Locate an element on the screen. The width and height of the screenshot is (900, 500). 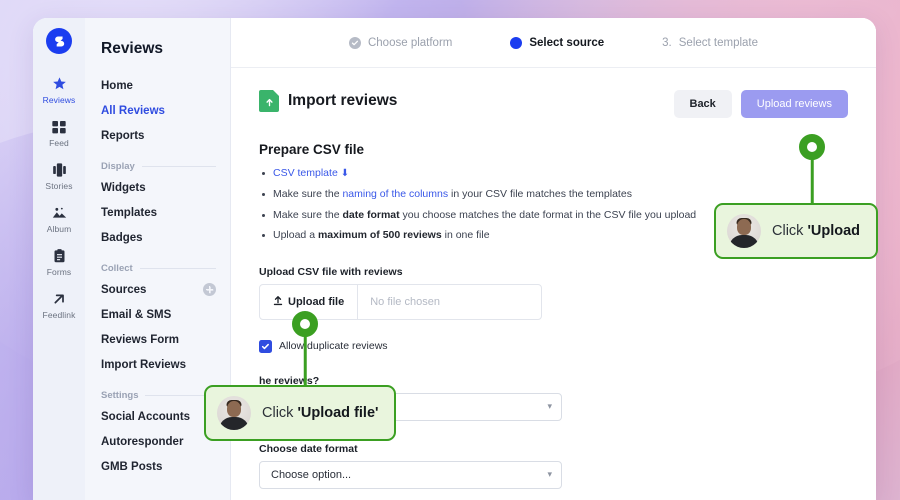
file-name-display: No file chosen is located at coordinates (405, 301).